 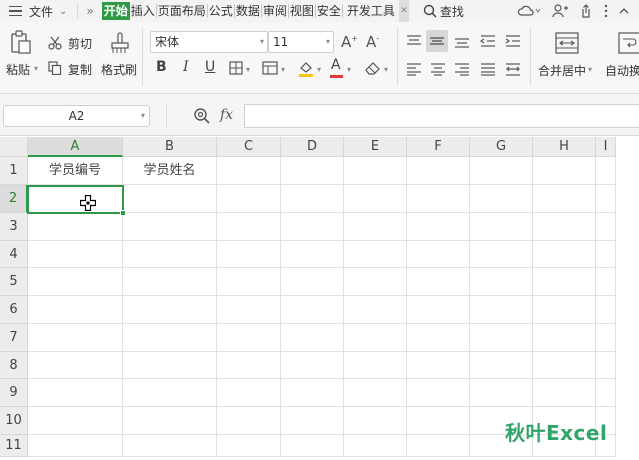 What do you see at coordinates (312, 282) in the screenshot?
I see `cell-d5` at bounding box center [312, 282].